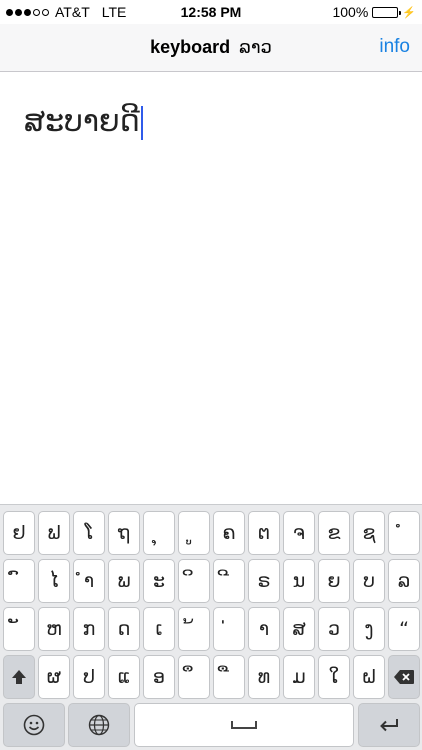 Image resolution: width=422 pixels, height=750 pixels. I want to click on status-right: 100% ⚡, so click(374, 12).